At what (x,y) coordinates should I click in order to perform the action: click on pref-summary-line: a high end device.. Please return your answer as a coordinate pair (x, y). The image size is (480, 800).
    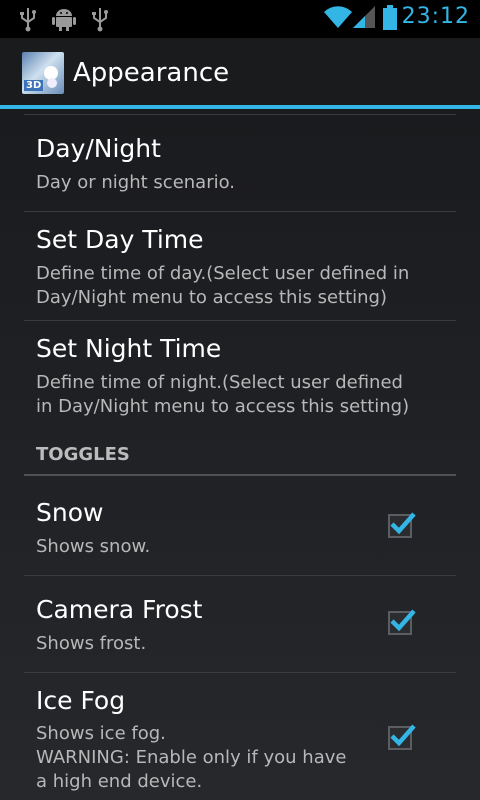
    Looking at the image, I should click on (119, 781).